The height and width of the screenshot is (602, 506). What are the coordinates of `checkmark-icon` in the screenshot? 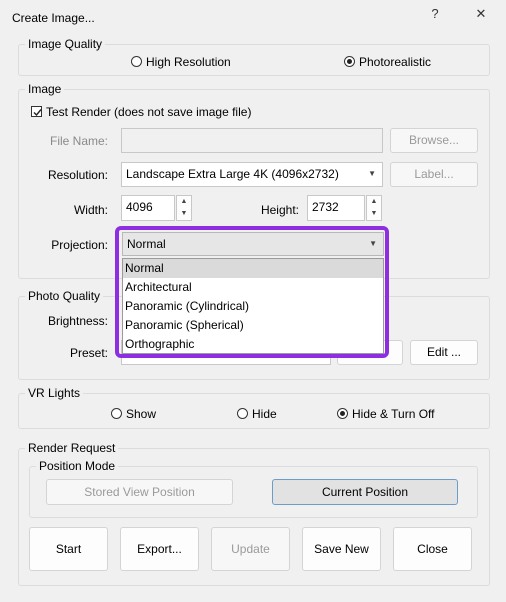 It's located at (37, 113).